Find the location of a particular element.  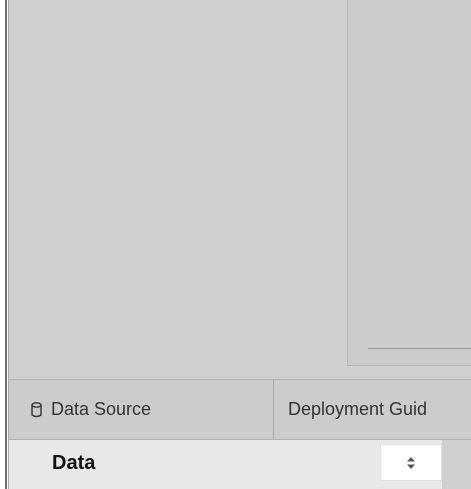

tab-deployment-guide: Deployment Guid is located at coordinates (373, 409).